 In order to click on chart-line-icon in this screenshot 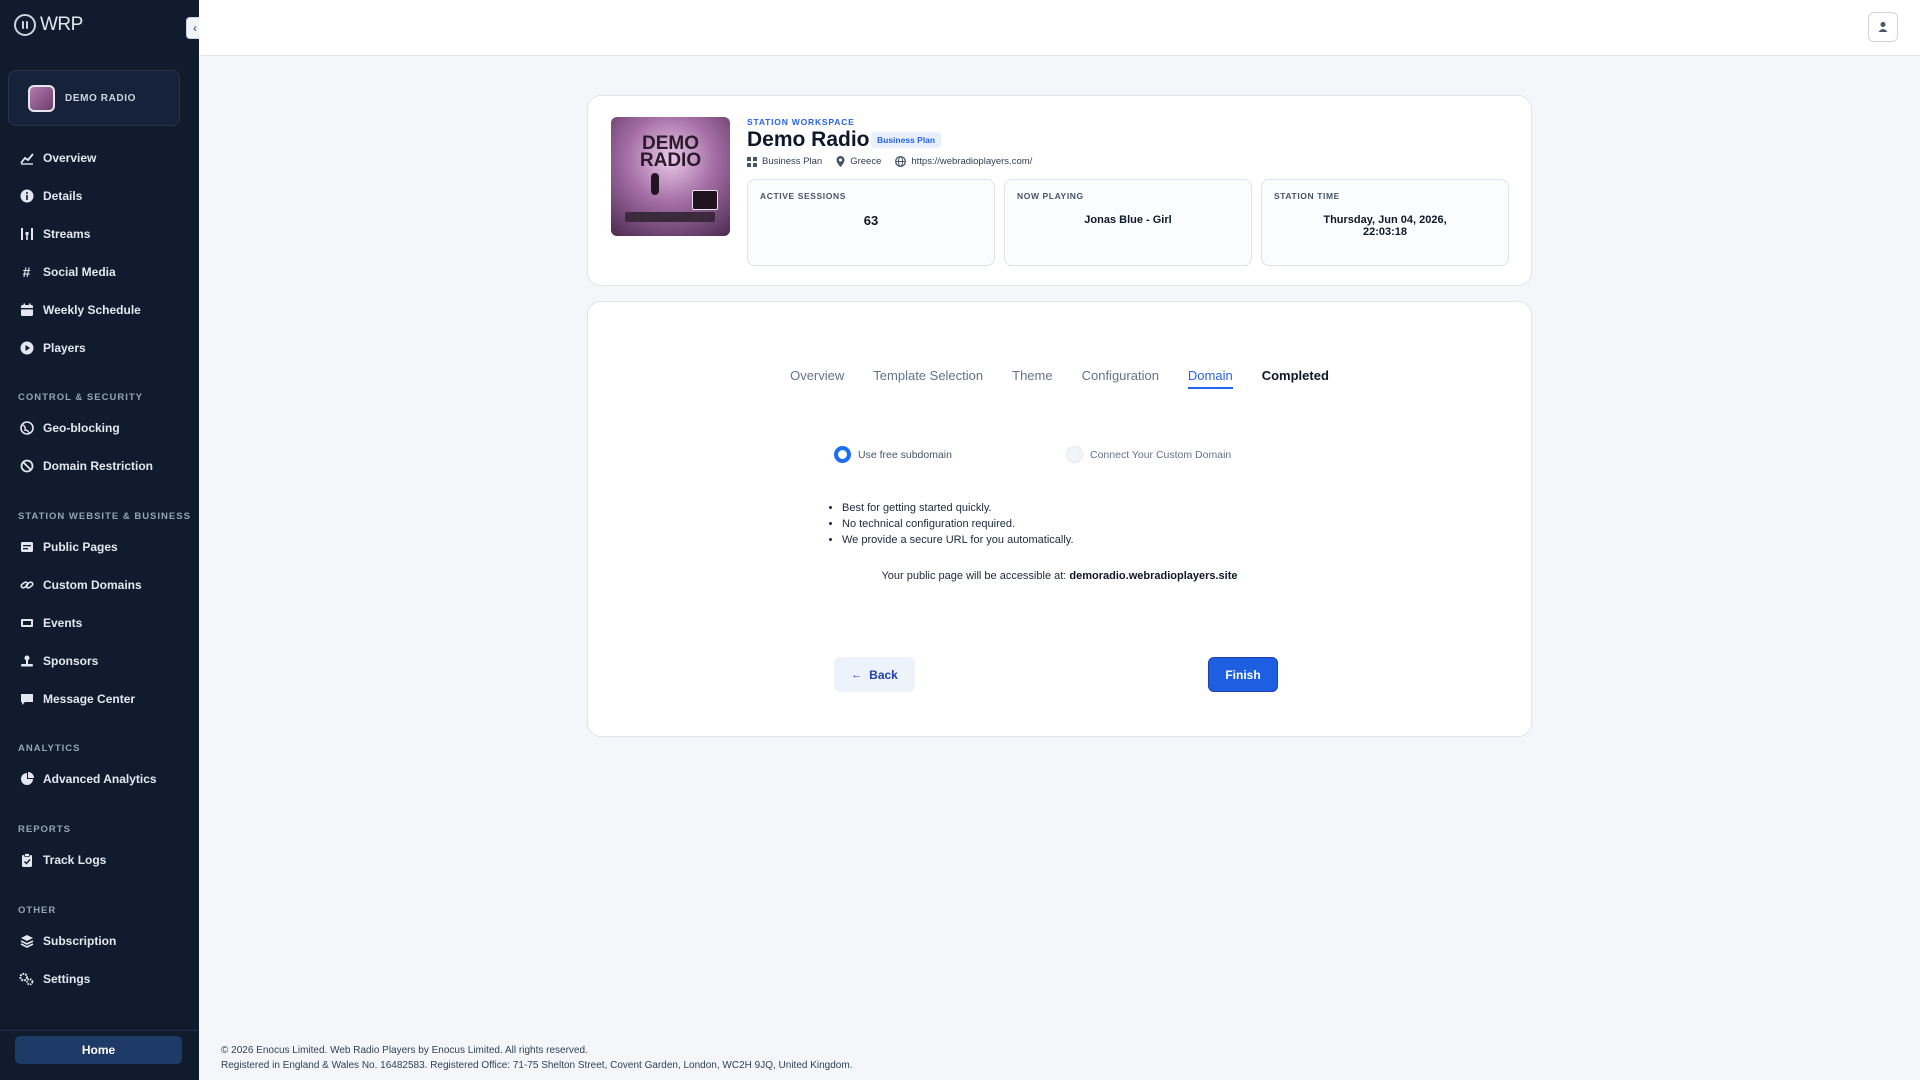, I will do `click(26, 158)`.